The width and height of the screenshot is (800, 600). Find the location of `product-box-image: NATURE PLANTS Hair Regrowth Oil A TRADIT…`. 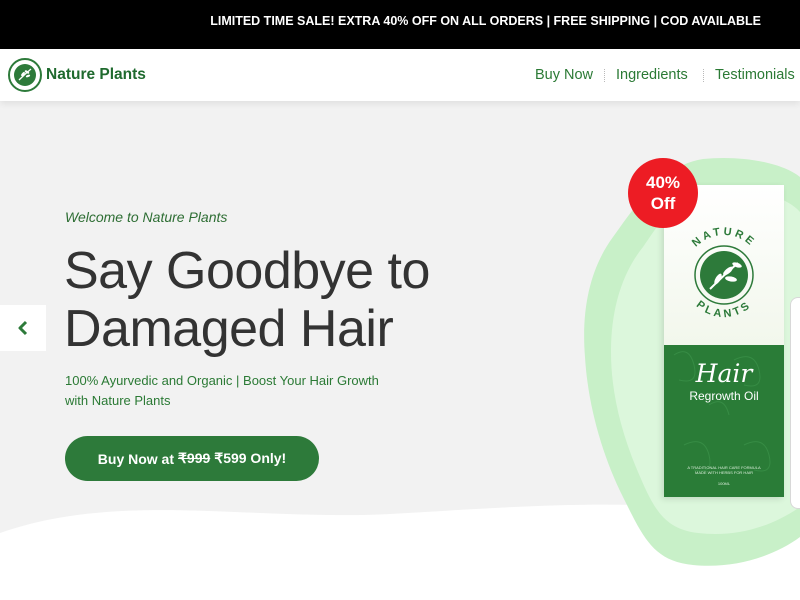

product-box-image: NATURE PLANTS Hair Regrowth Oil A TRADIT… is located at coordinates (724, 341).